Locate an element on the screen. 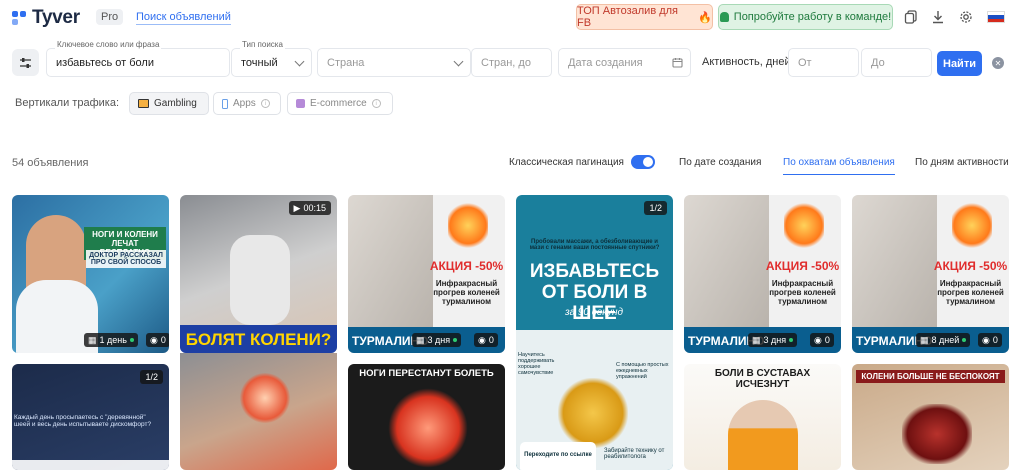 The image size is (1024, 470). countries-count-field: Стран, до is located at coordinates (511, 62).